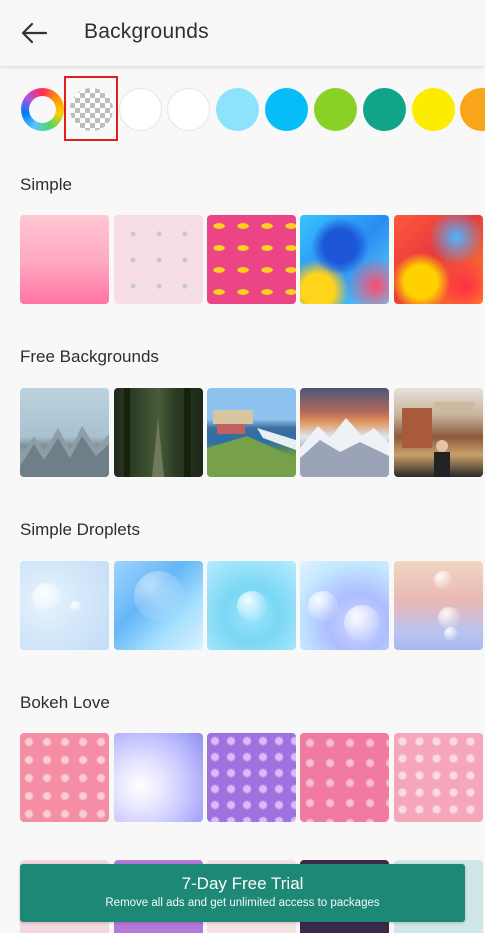  I want to click on green-swatch, so click(335, 109).